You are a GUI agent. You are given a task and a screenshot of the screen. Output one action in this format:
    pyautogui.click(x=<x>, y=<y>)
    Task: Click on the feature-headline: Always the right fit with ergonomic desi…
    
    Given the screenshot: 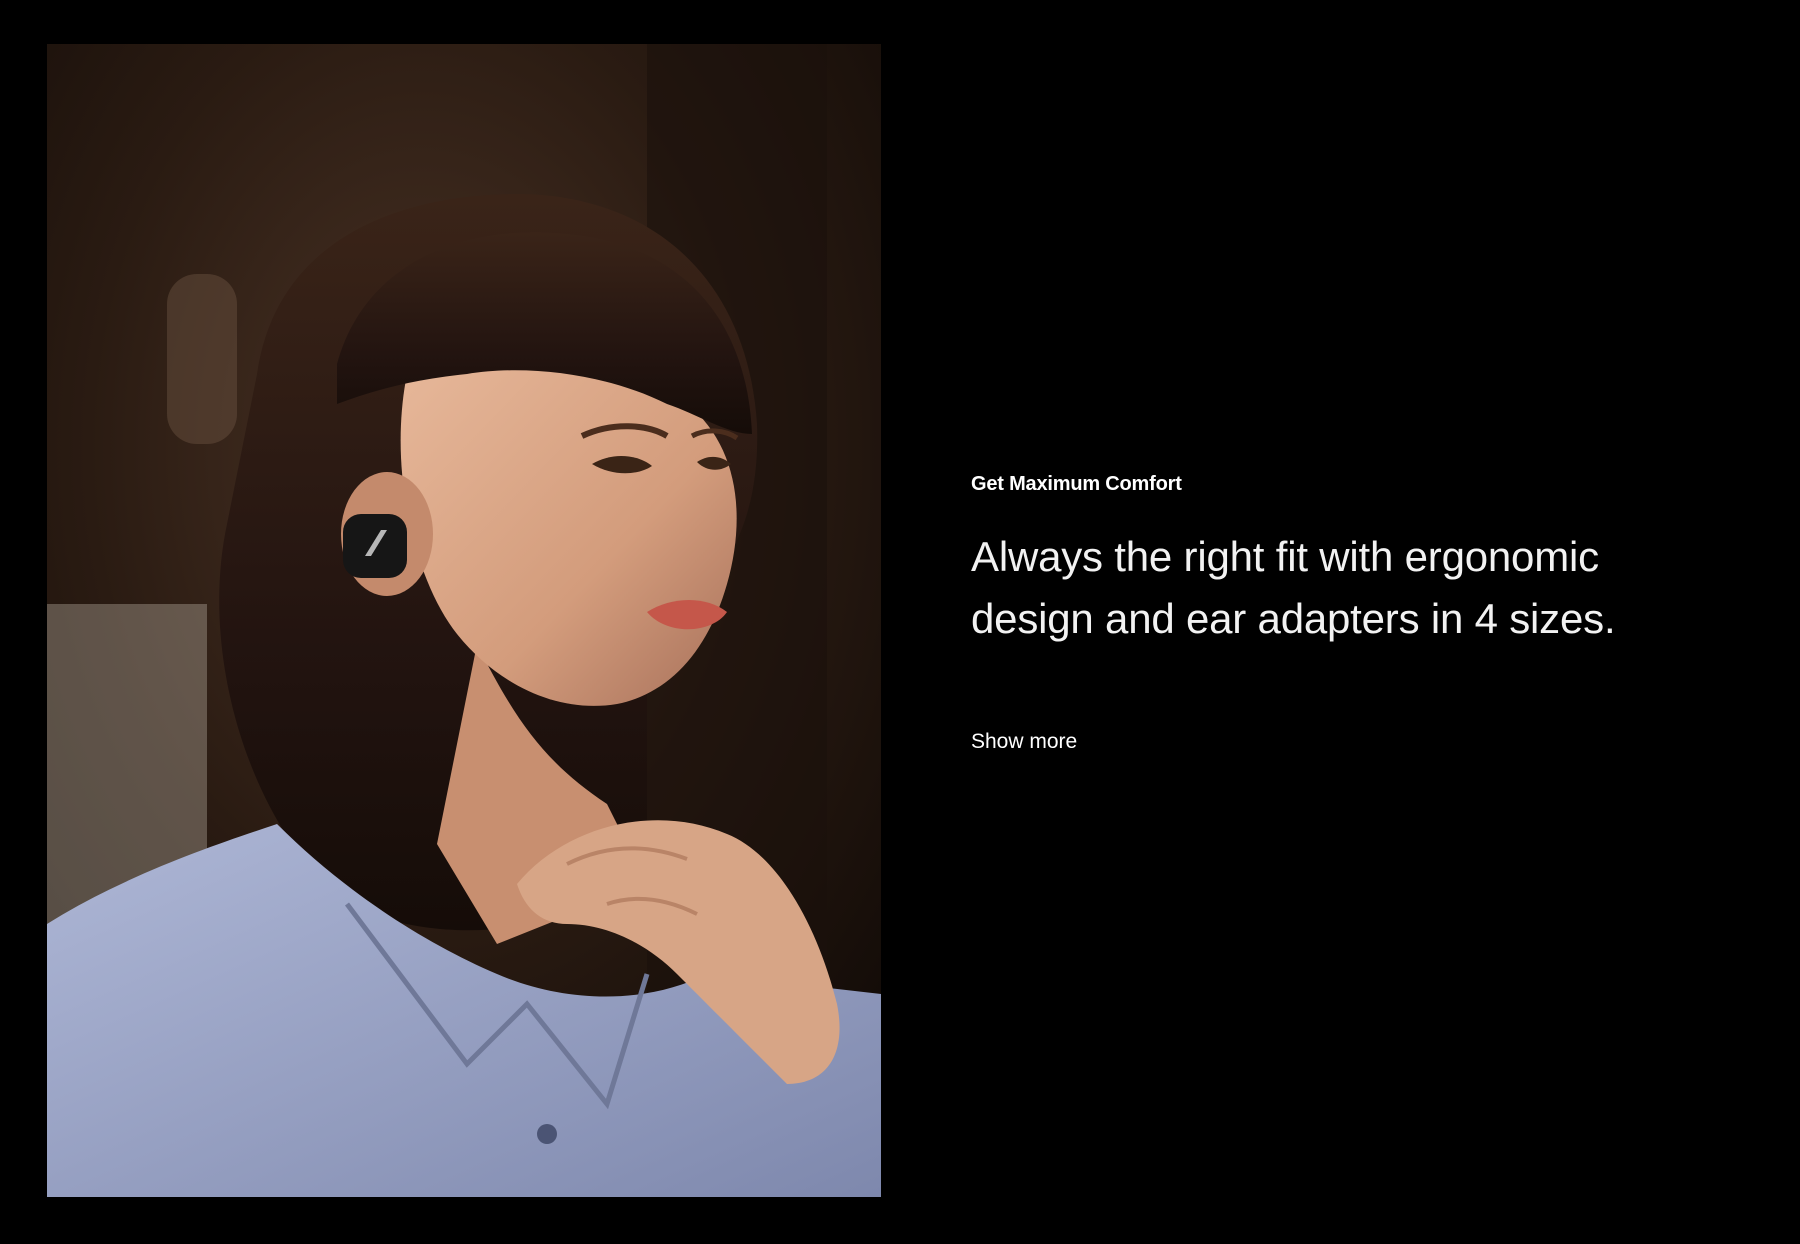 What is the action you would take?
    pyautogui.click(x=1331, y=588)
    